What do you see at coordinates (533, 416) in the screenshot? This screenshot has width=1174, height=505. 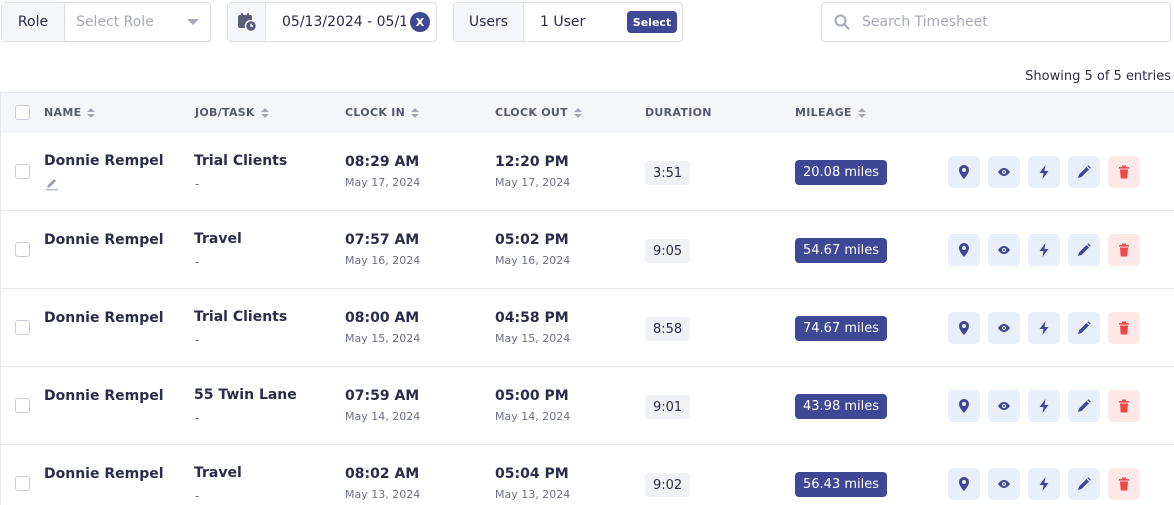 I see `clock-out-date: May 14, 2024` at bounding box center [533, 416].